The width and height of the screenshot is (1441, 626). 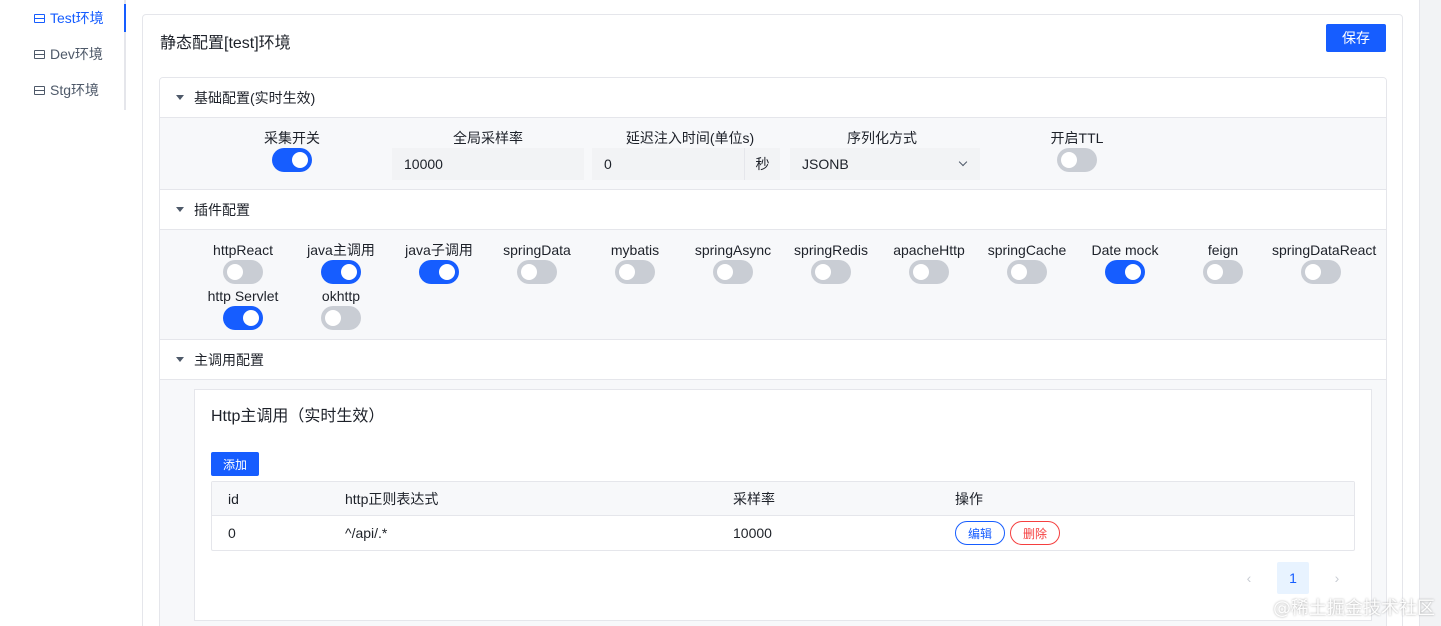 What do you see at coordinates (831, 250) in the screenshot?
I see `plugin-label: springRedis` at bounding box center [831, 250].